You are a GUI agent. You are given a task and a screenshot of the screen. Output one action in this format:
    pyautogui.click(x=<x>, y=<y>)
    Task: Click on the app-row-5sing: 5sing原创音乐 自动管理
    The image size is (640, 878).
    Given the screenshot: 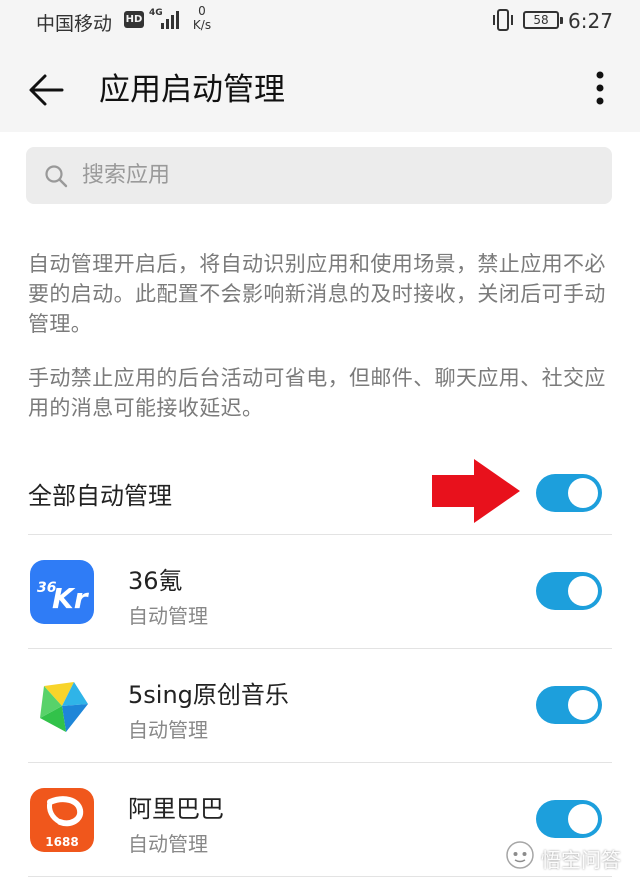 What is the action you would take?
    pyautogui.click(x=320, y=705)
    